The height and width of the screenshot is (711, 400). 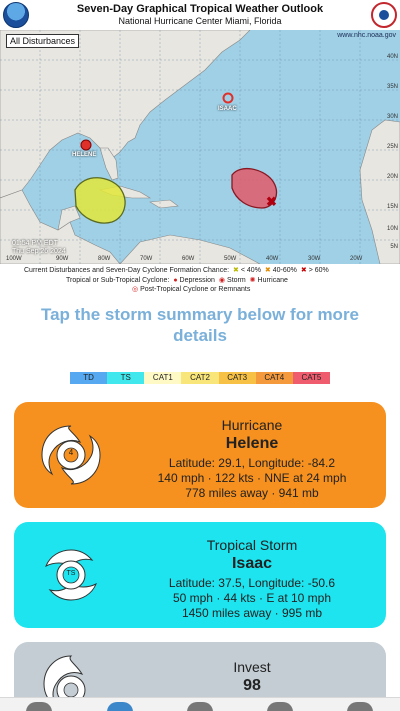 I want to click on helene-map-symbol, so click(x=86, y=145).